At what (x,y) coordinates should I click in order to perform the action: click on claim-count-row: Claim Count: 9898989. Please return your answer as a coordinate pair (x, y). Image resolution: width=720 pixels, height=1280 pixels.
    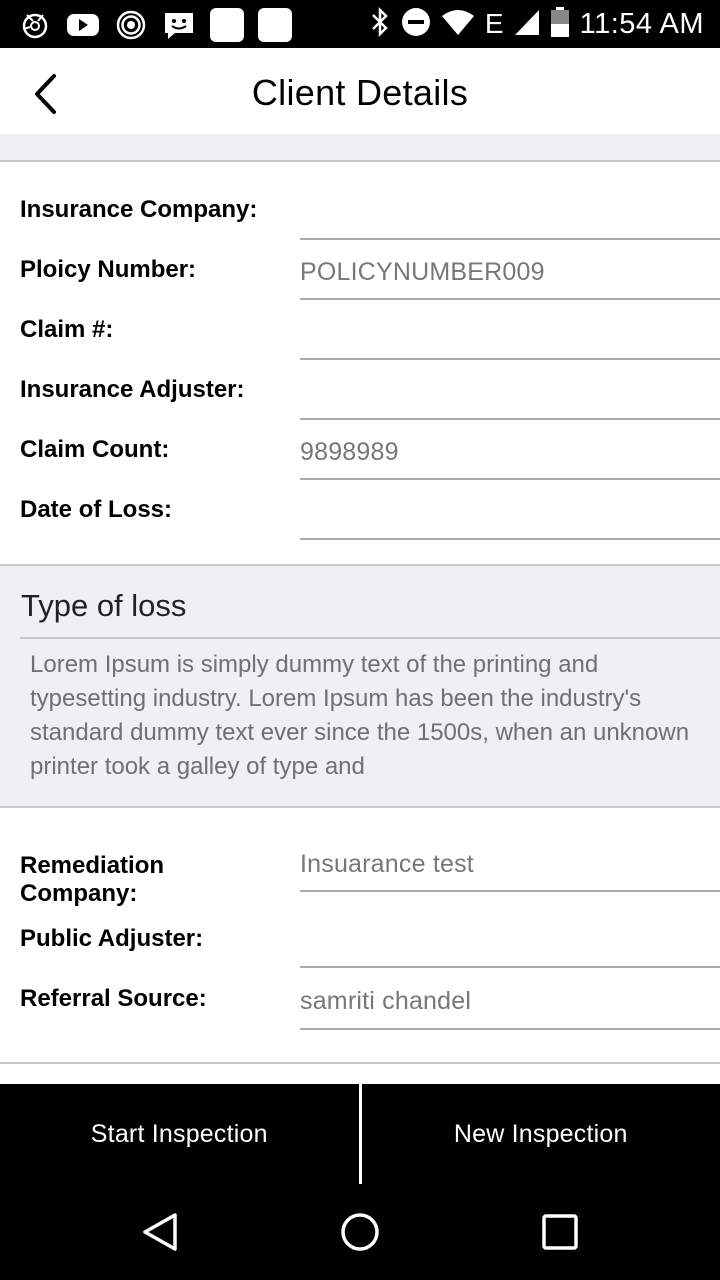
    Looking at the image, I should click on (360, 450).